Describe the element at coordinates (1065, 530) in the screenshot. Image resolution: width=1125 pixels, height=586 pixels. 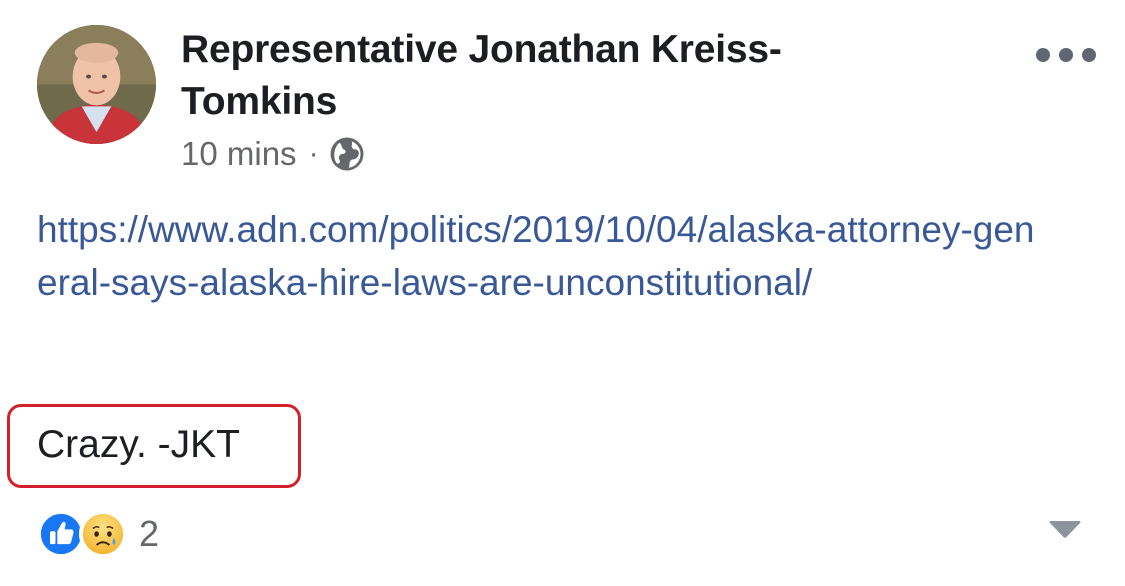
I see `caret-down-icon` at that location.